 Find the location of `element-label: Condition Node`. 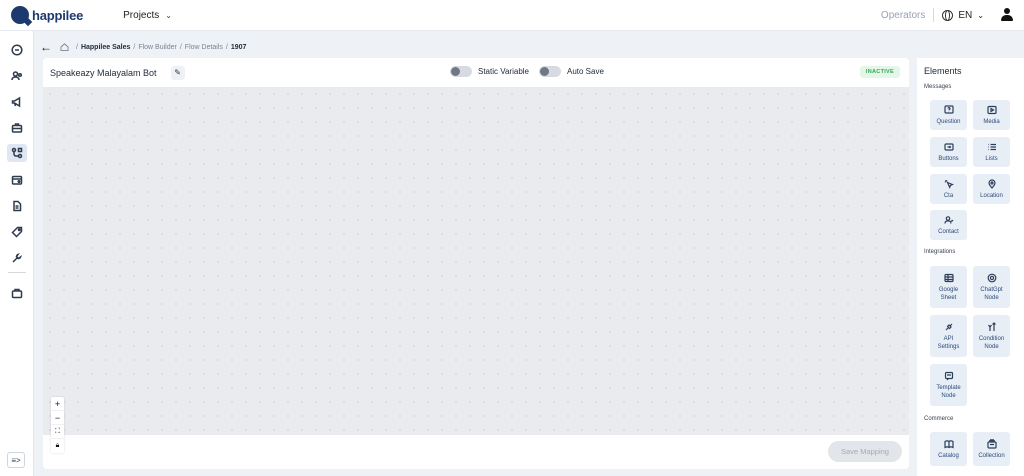

element-label: Condition Node is located at coordinates (991, 342).